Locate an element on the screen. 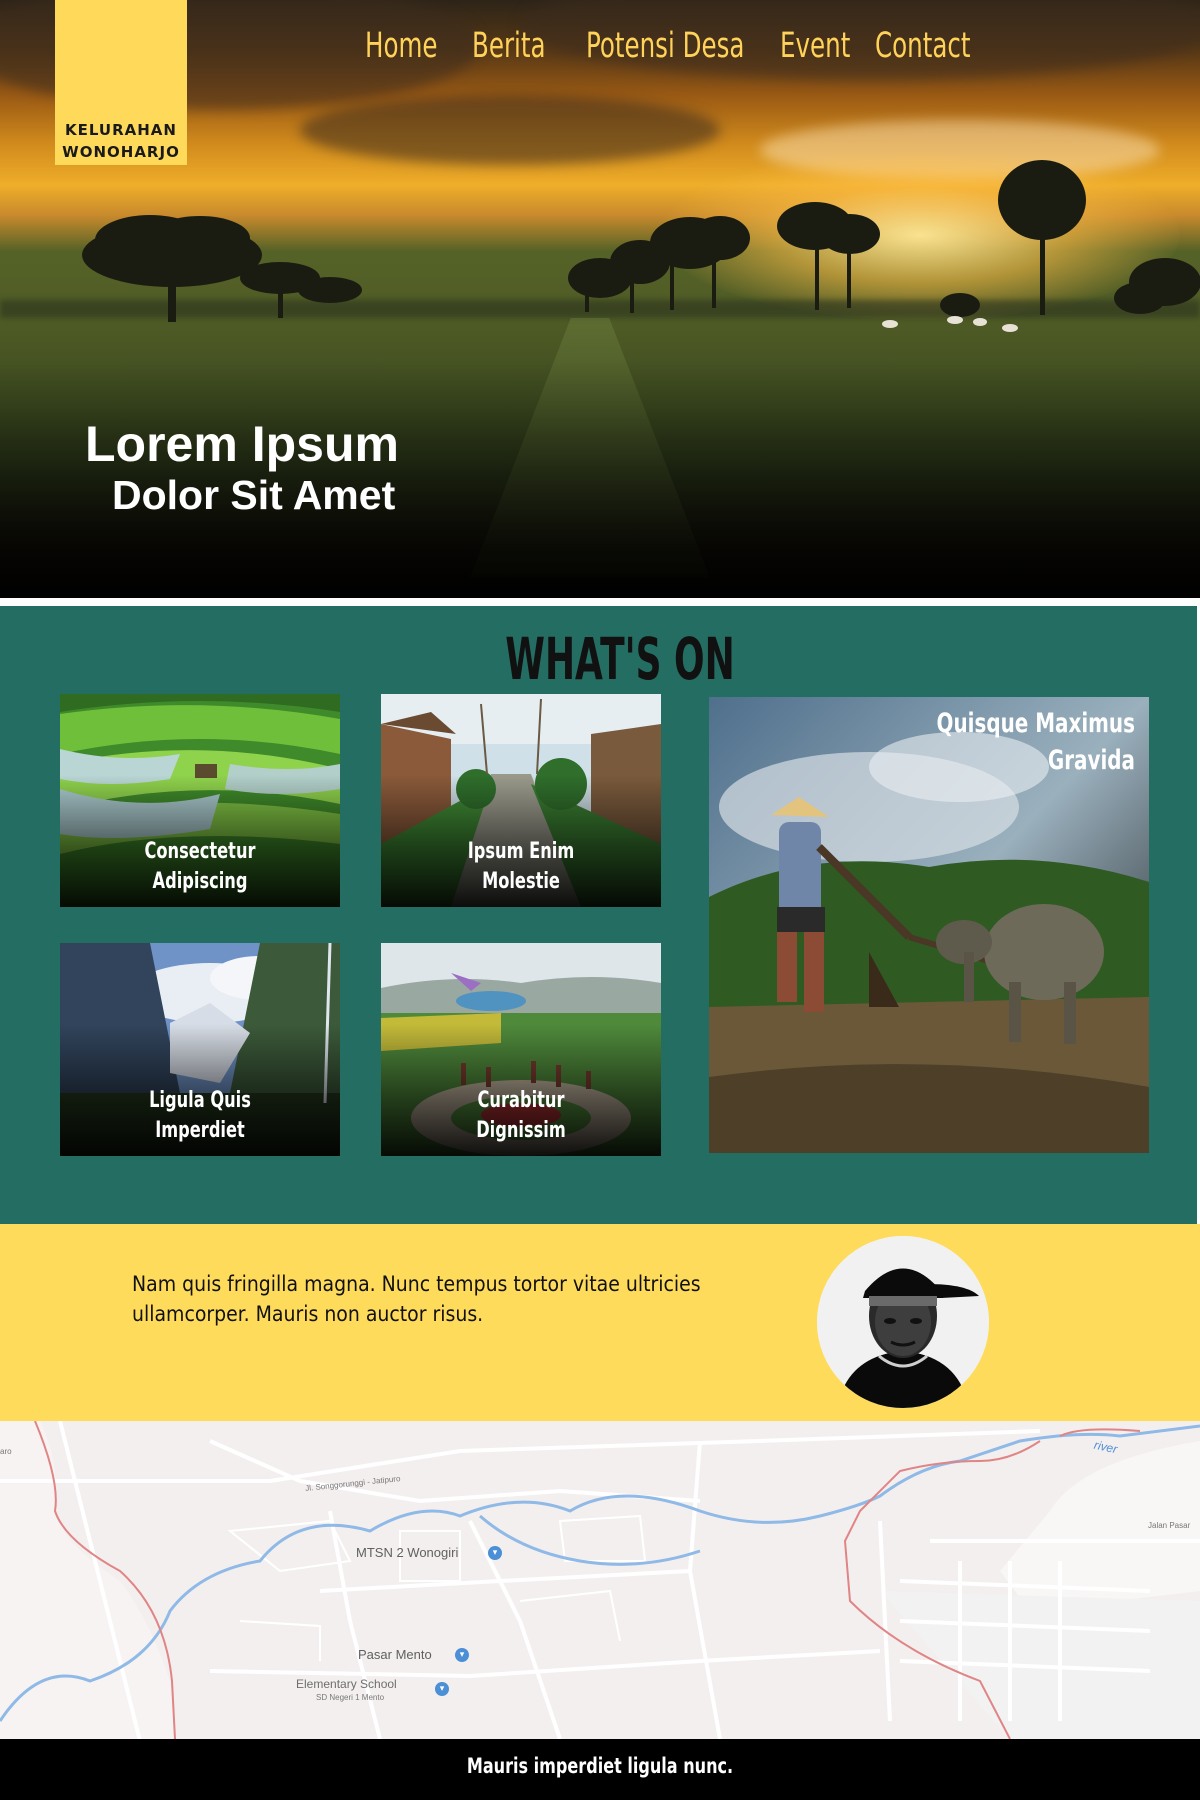 The width and height of the screenshot is (1200, 1800). card-label: Ligula Quis Imperdiet is located at coordinates (200, 1116).